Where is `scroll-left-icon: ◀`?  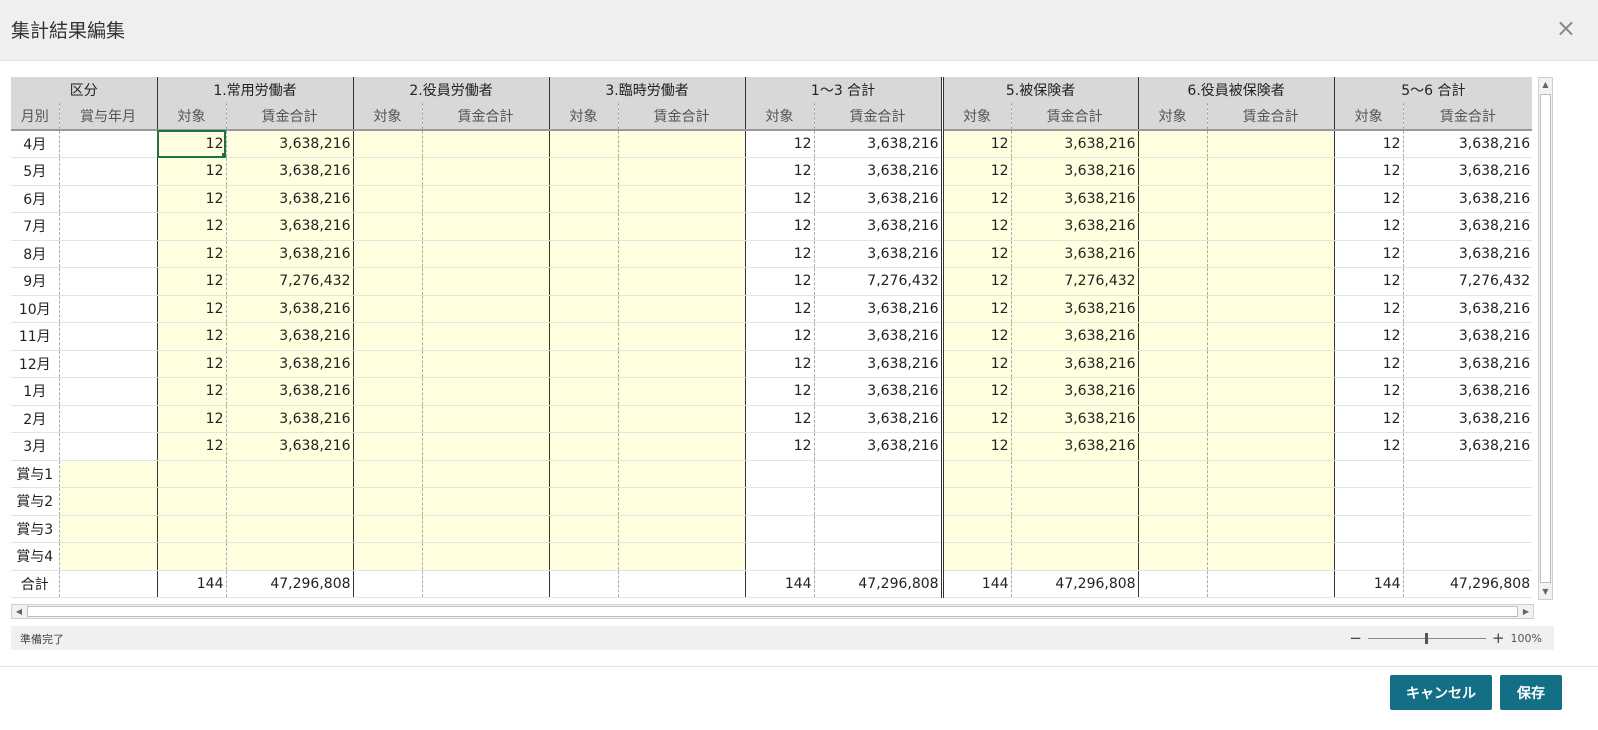 scroll-left-icon: ◀ is located at coordinates (19, 611).